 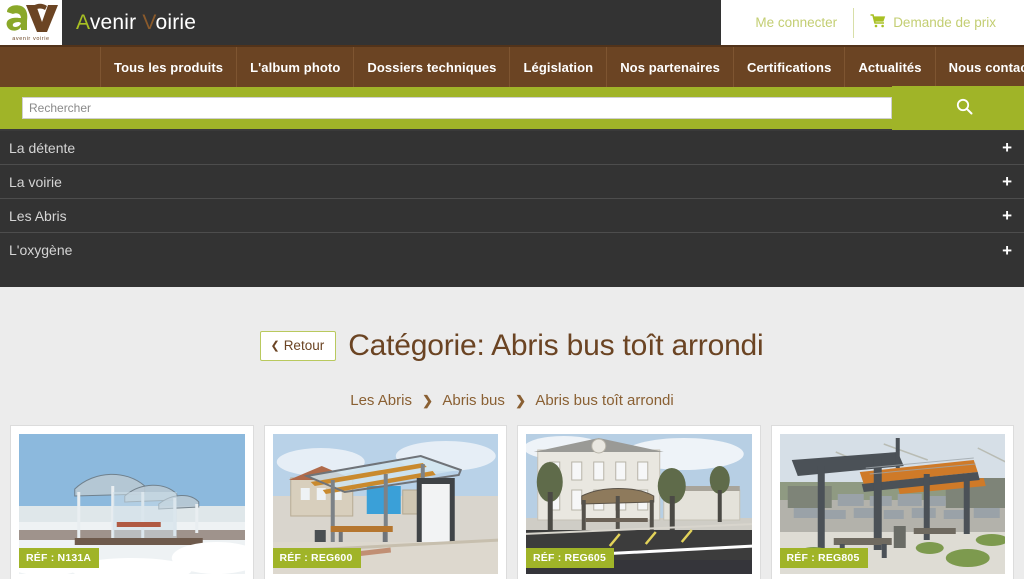 I want to click on nav-item-tous-les-produits: Tous les produits, so click(x=169, y=67).